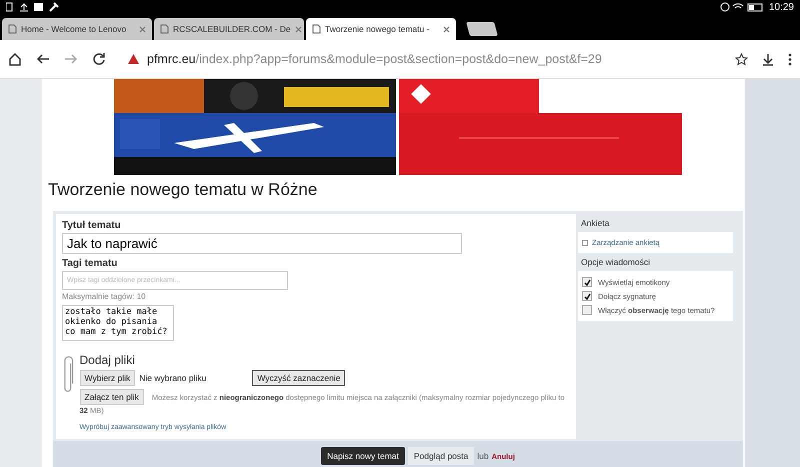 Image resolution: width=800 pixels, height=467 pixels. Describe the element at coordinates (441, 456) in the screenshot. I see `preview-button: Podgląd posta` at that location.